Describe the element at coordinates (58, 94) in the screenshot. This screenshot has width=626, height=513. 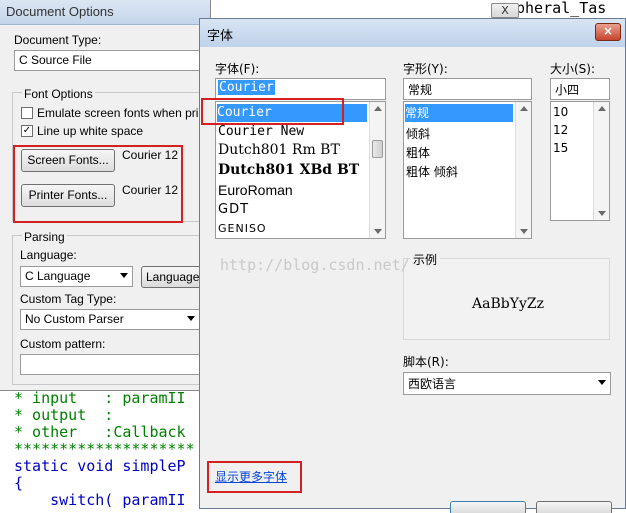
I see `font-options-label: Font Options` at that location.